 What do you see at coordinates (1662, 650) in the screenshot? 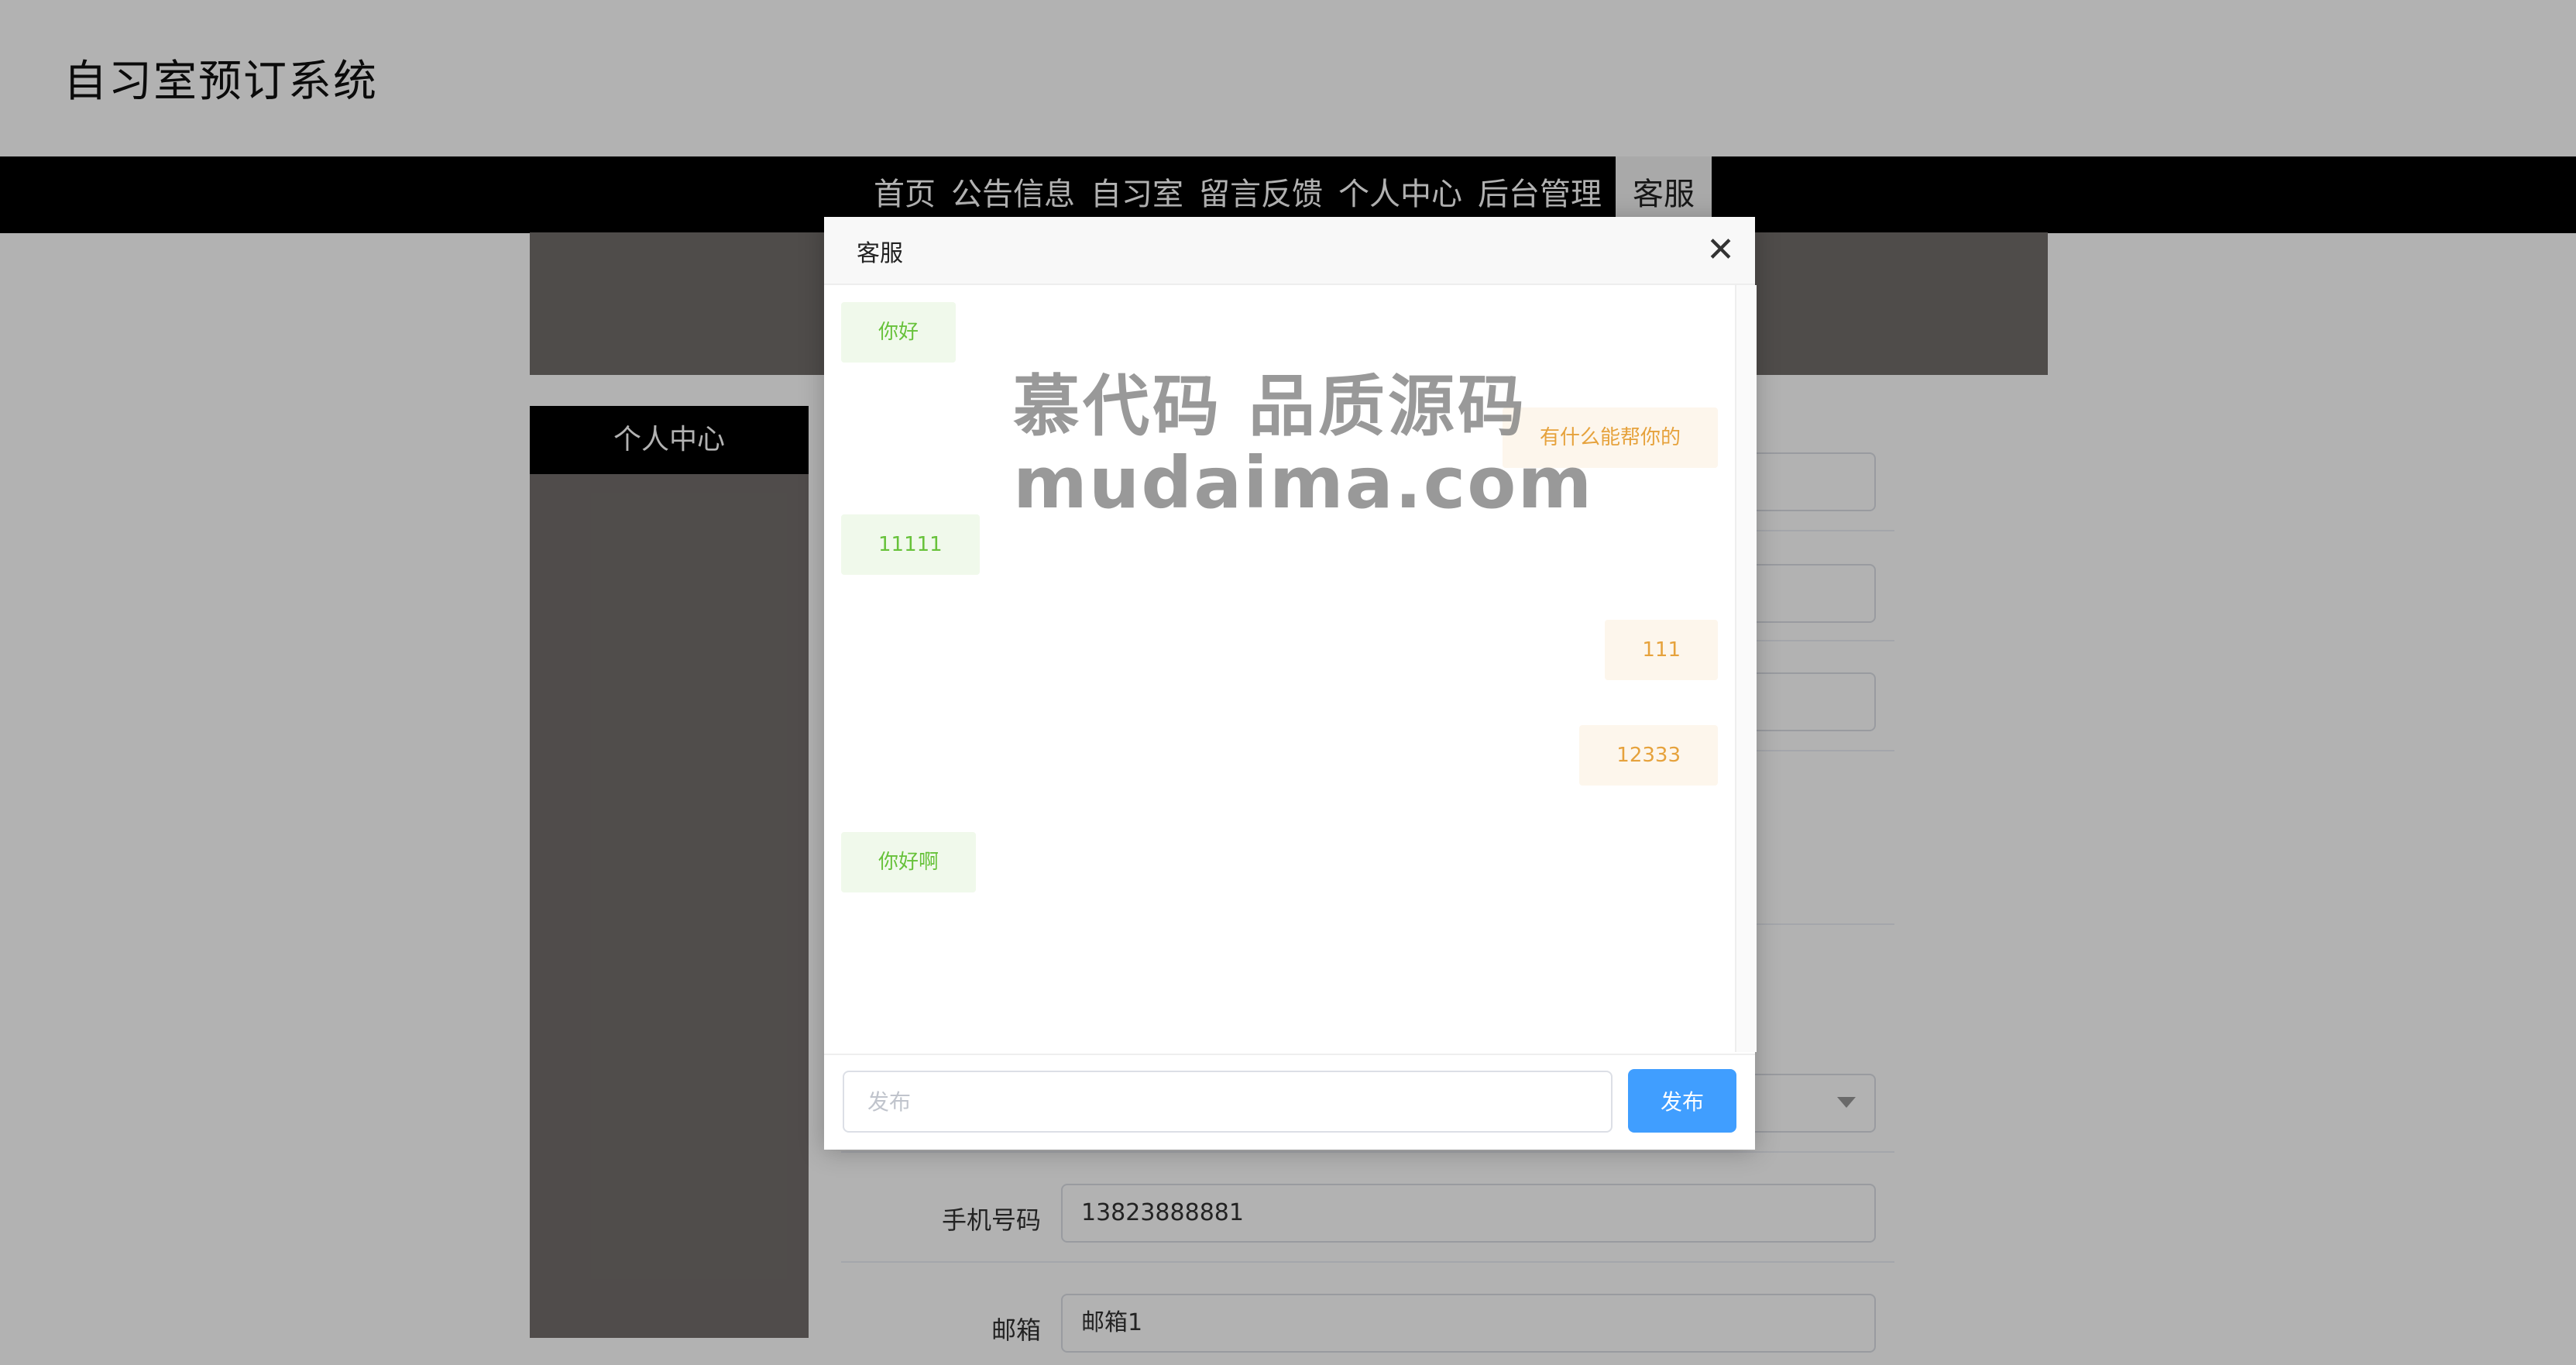
I see `chat-message-sent: 111` at bounding box center [1662, 650].